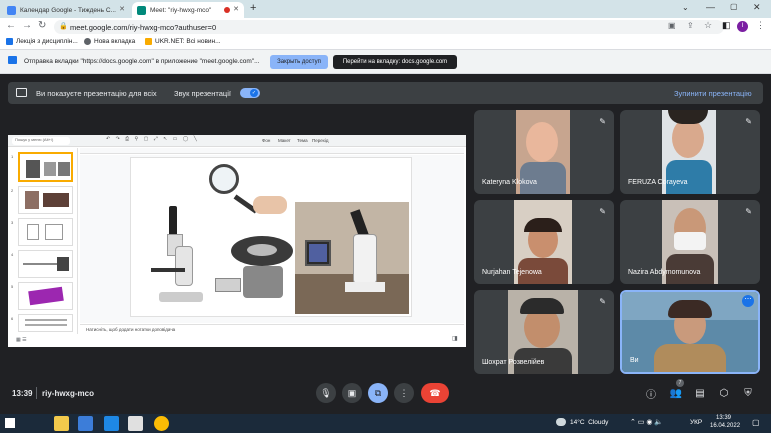  What do you see at coordinates (646, 422) in the screenshot?
I see `tray-icons: ⌃ ▭ ◉ 🔈` at bounding box center [646, 422].